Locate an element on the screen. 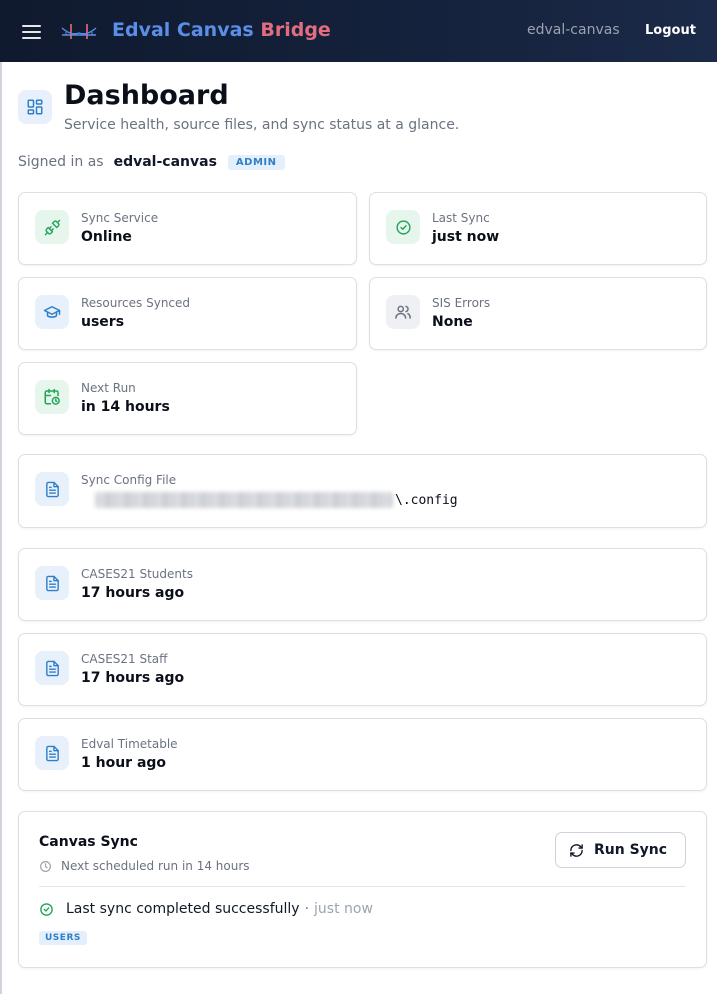 The image size is (717, 994). top-navbar: Edval Canvas Bridge edval-canvas Logout is located at coordinates (358, 31).